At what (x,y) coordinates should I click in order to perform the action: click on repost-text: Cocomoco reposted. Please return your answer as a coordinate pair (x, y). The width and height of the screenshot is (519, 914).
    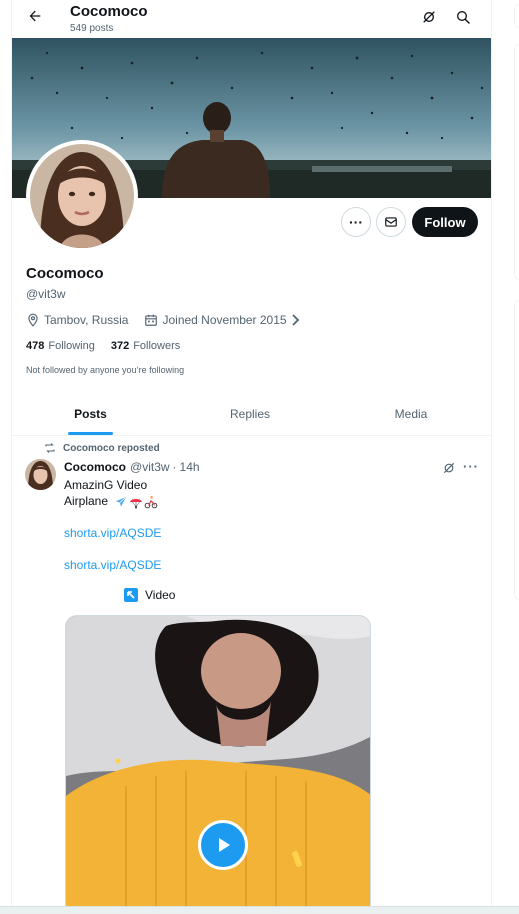
    Looking at the image, I should click on (111, 448).